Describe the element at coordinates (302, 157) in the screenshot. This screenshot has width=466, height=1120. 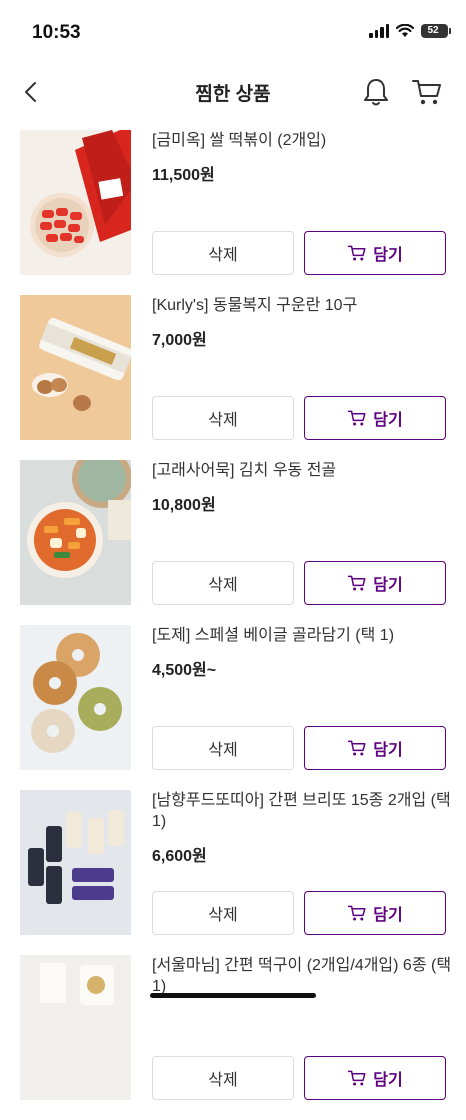
I see `product-info: [금미옥] 쌀 떡볶이 (2개입) 11,500원` at that location.